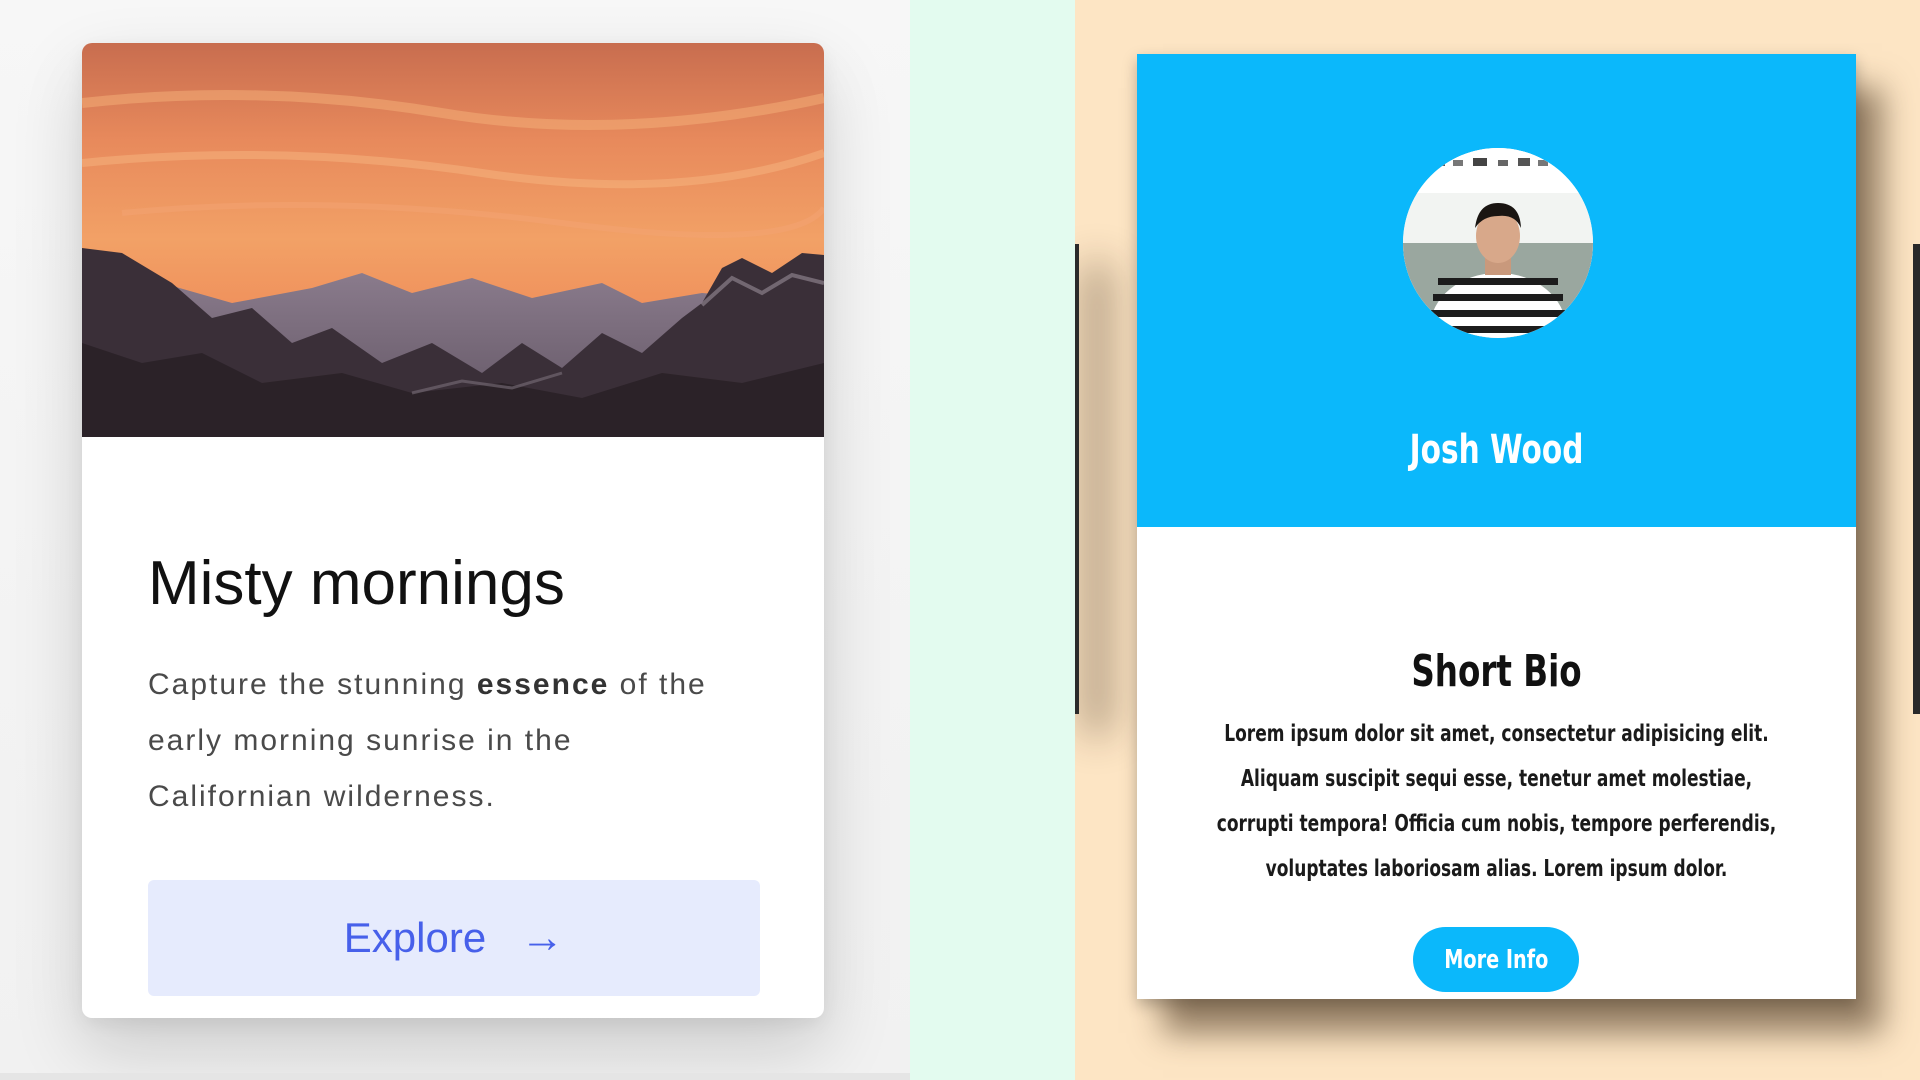 The height and width of the screenshot is (1080, 1920). I want to click on adjacent-card-left-edge, so click(1077, 479).